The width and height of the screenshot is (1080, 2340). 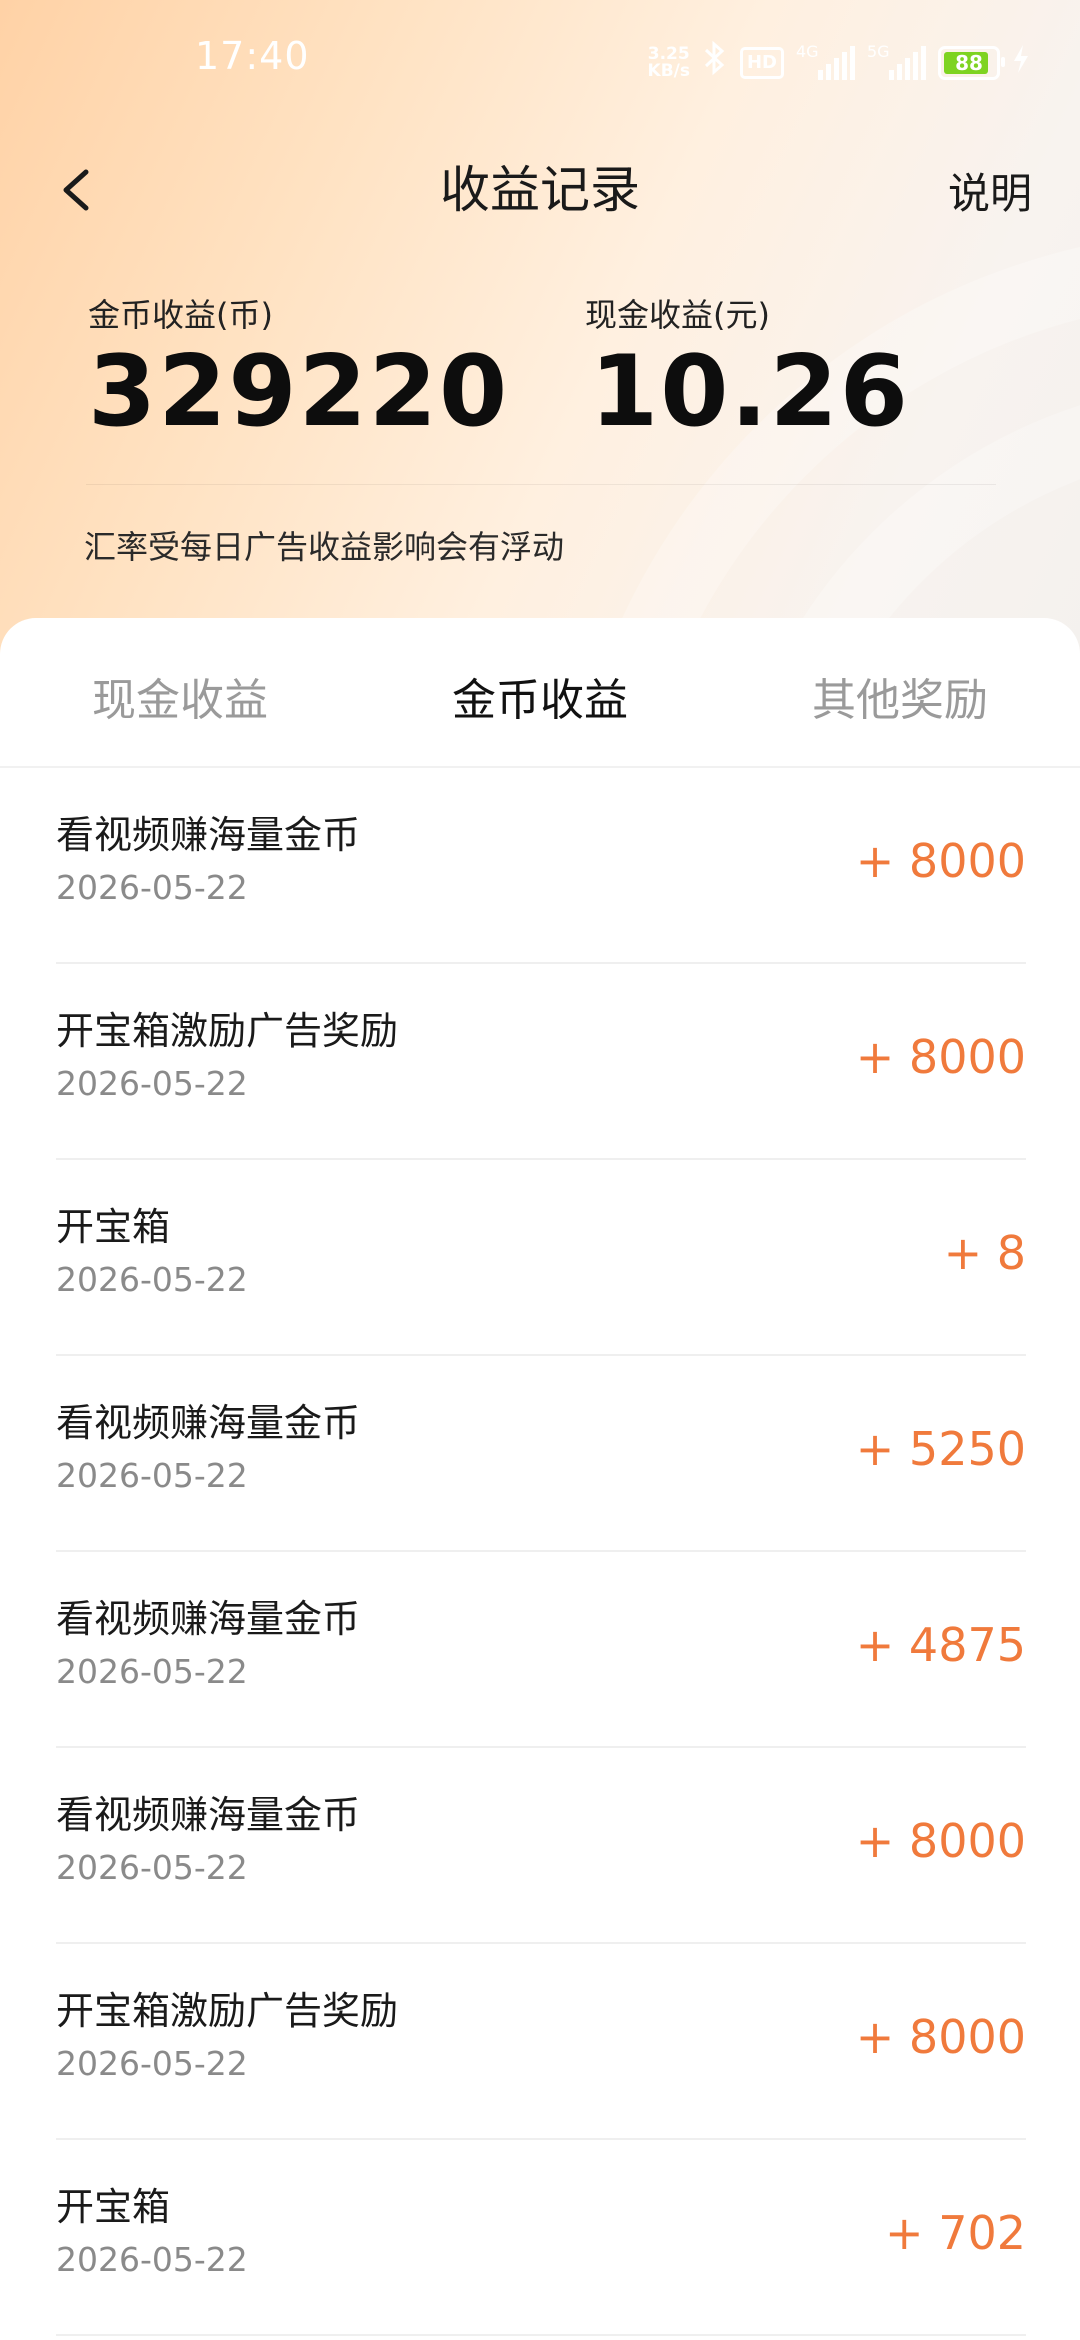 I want to click on coin-earnings-value: 329220, so click(x=299, y=392).